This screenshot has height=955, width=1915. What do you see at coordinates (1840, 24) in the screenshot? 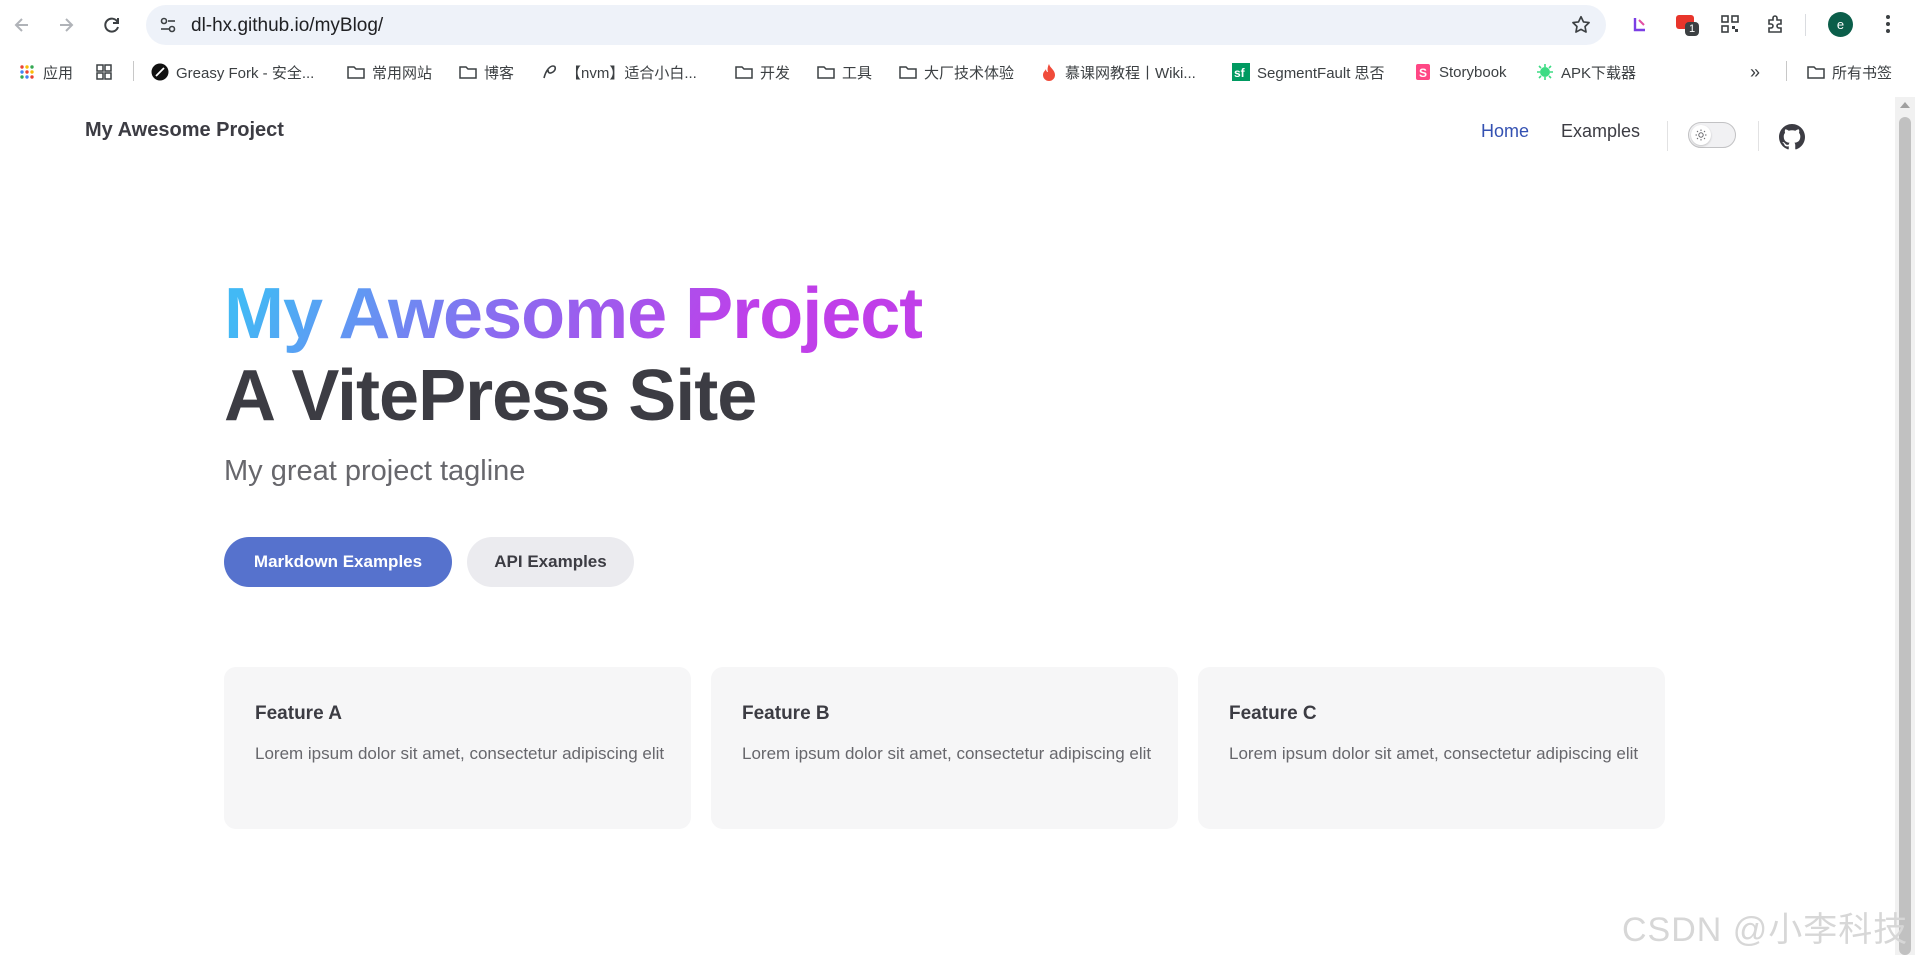
I see `profile-avatar: e` at bounding box center [1840, 24].